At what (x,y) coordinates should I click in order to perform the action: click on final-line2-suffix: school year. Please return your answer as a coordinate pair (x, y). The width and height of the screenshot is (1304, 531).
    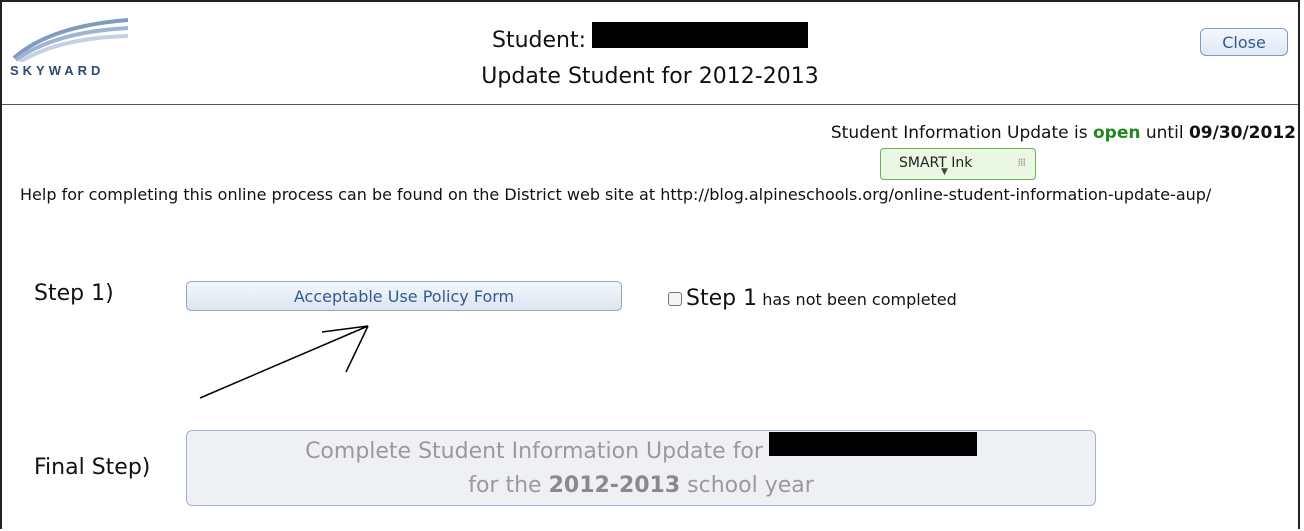
    Looking at the image, I should click on (750, 485).